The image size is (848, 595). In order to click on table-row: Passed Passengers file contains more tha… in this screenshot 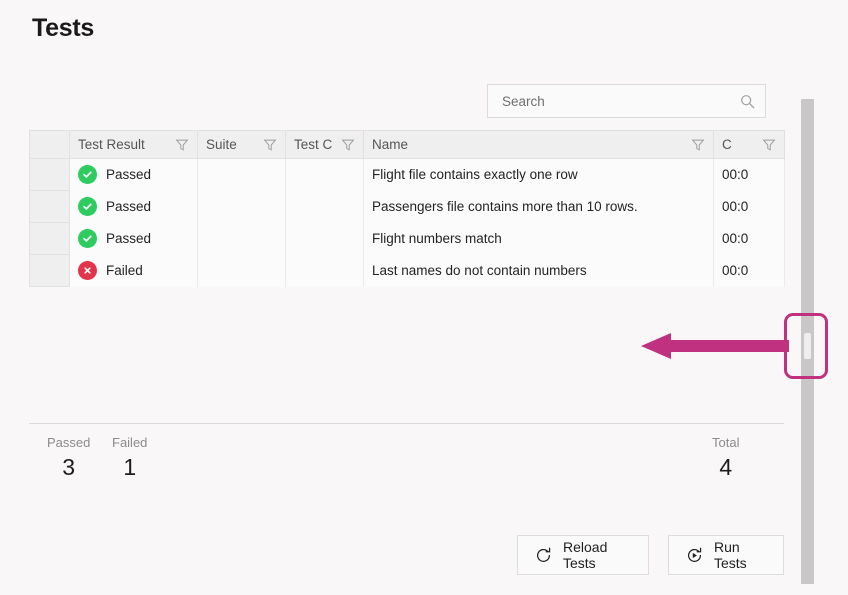, I will do `click(407, 206)`.